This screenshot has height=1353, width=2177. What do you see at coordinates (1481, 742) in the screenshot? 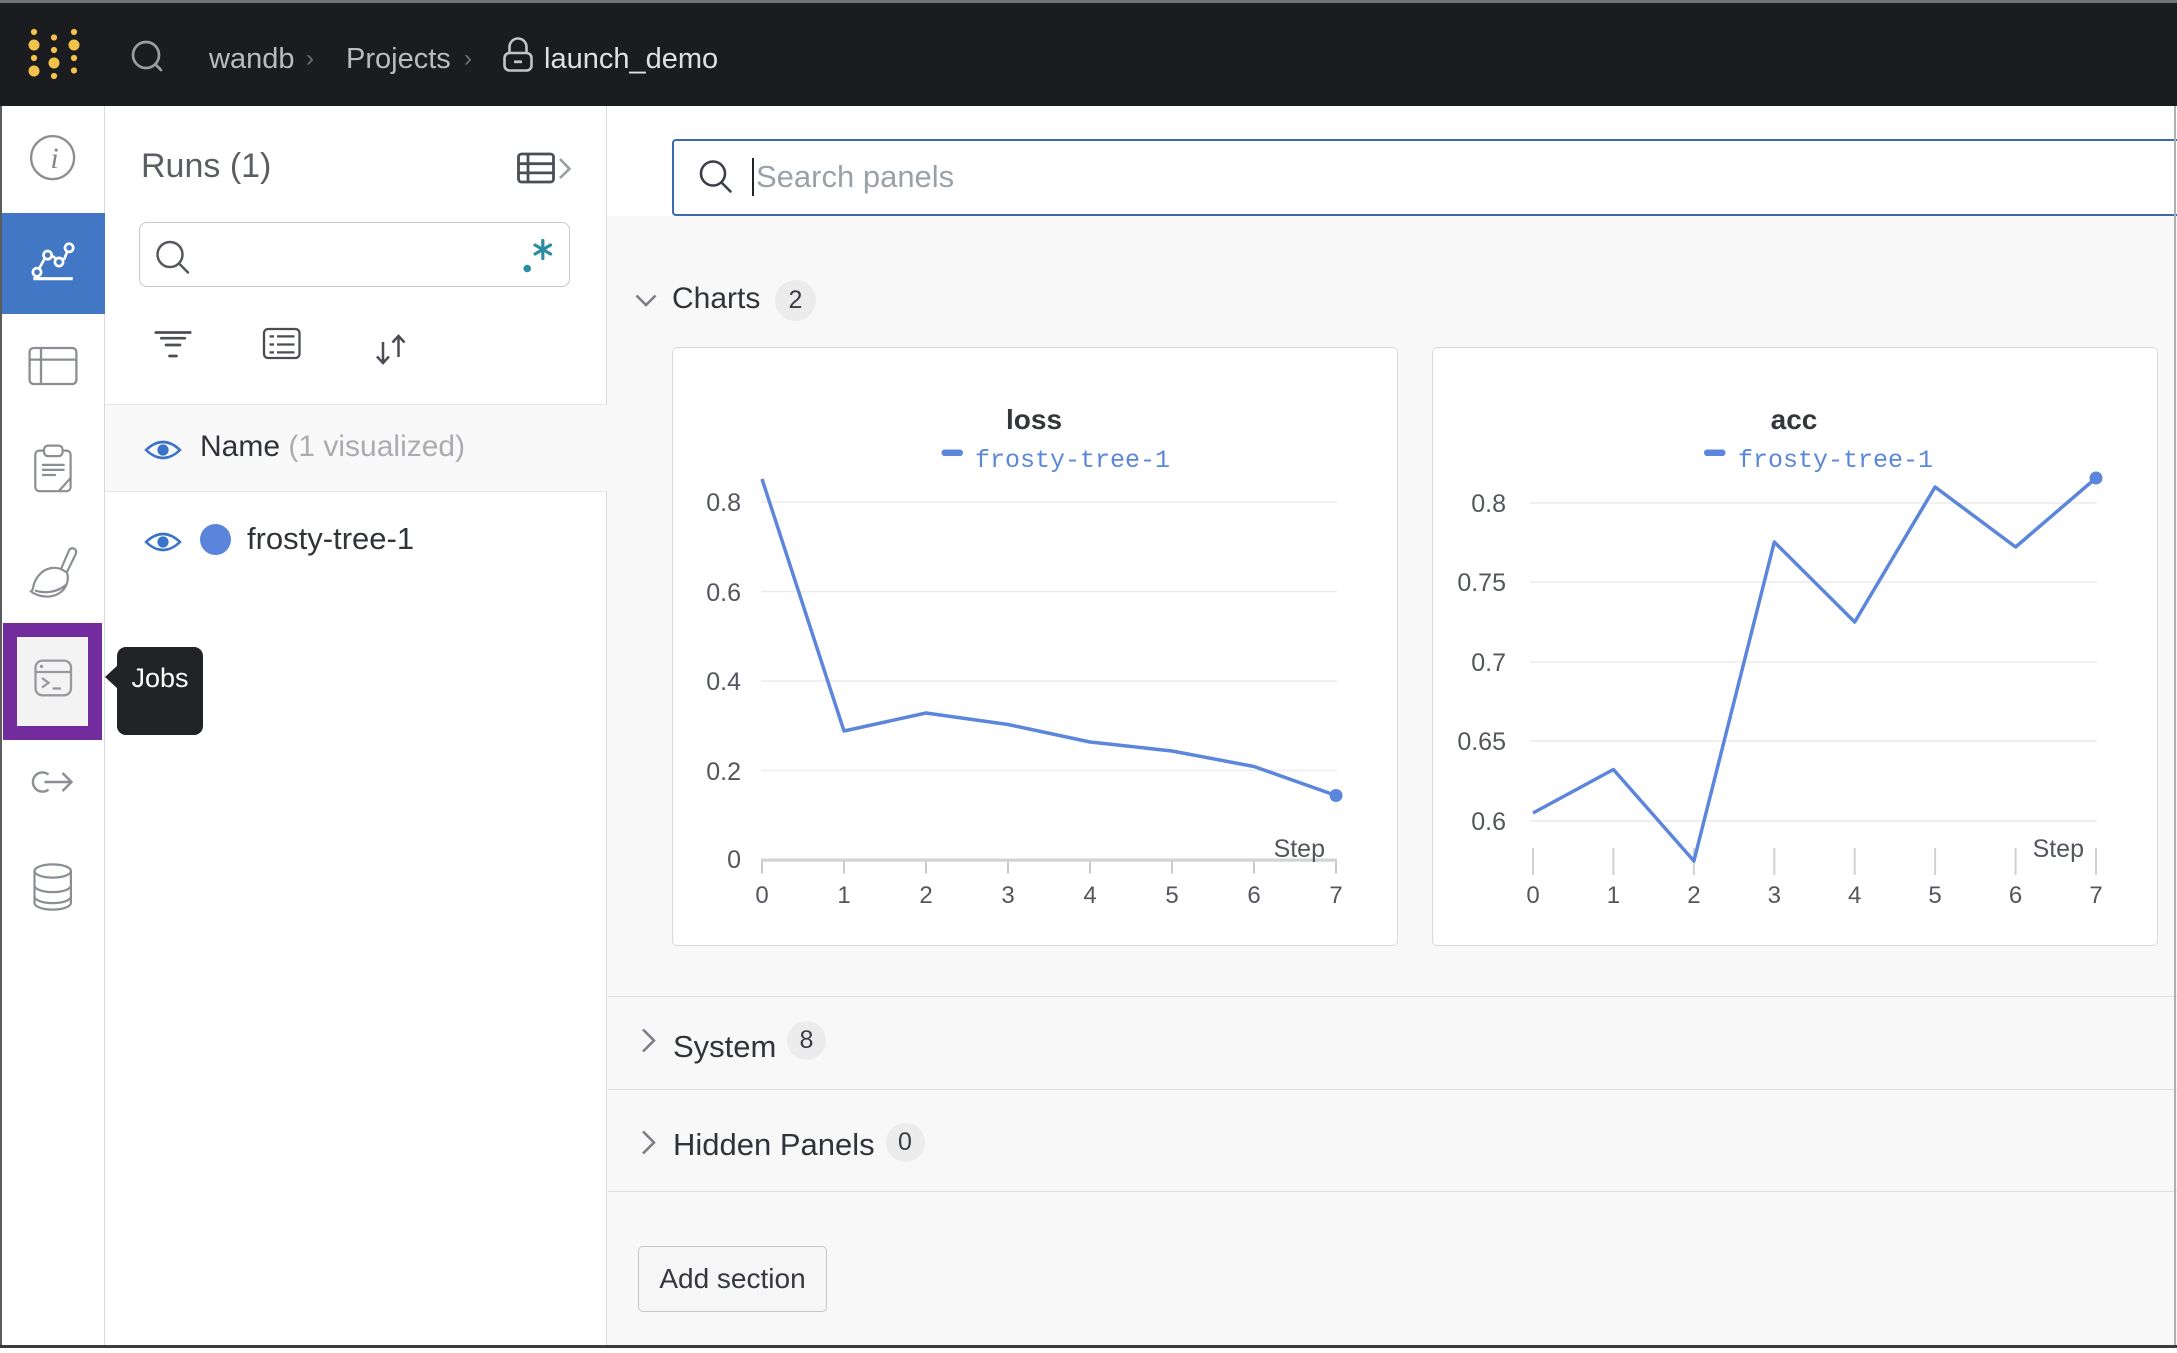
I see `svg-text: 0.65` at bounding box center [1481, 742].